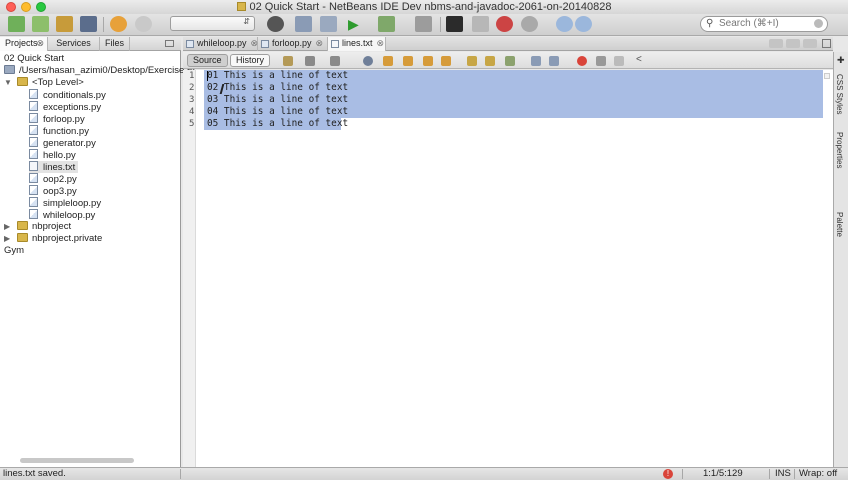 This screenshot has height=480, width=848. What do you see at coordinates (53, 179) in the screenshot?
I see `file-item: oop2.py` at bounding box center [53, 179].